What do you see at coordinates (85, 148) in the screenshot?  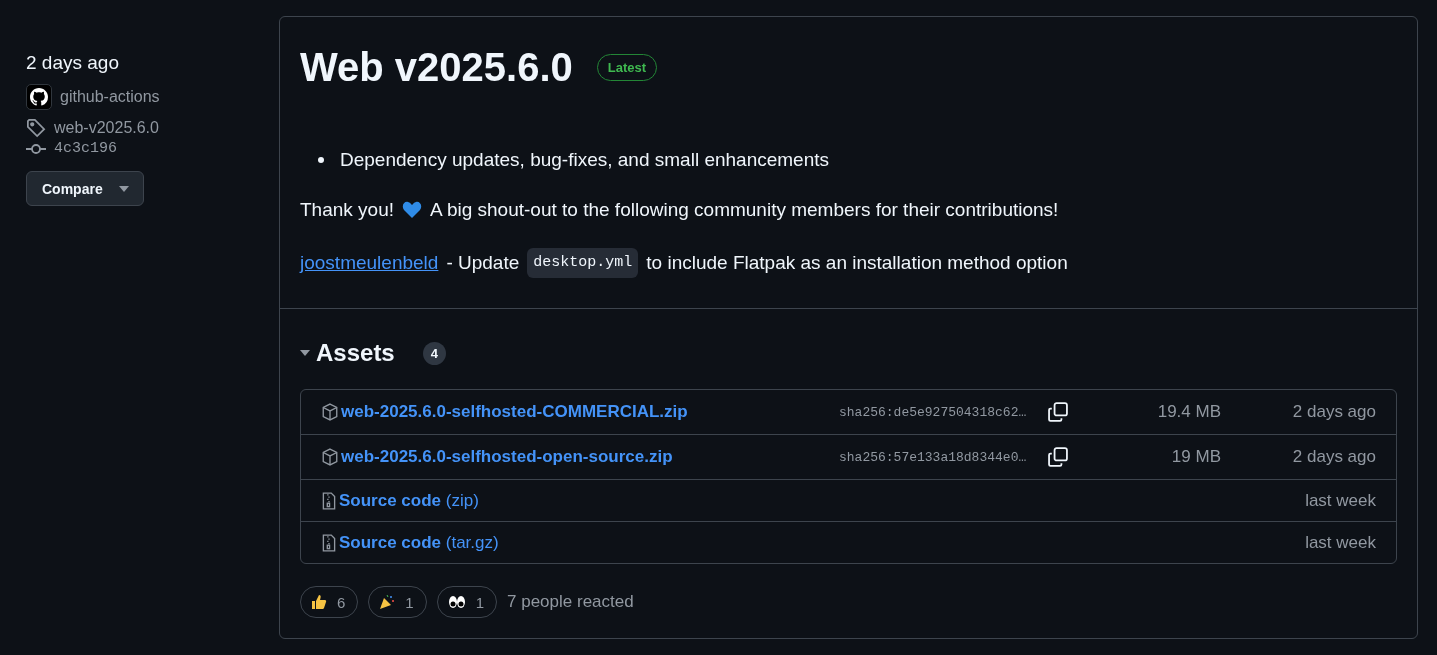 I see `commit-link: 4c3c196` at bounding box center [85, 148].